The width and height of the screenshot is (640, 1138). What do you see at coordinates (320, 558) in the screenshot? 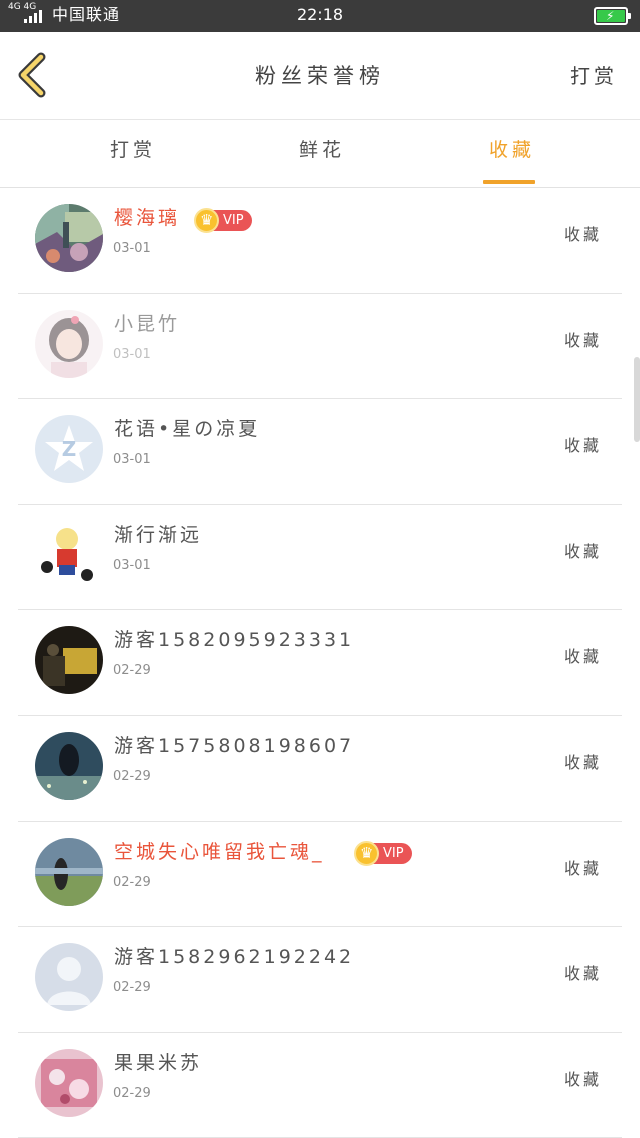
I see `list-item: 渐行渐远 03-01 收藏` at bounding box center [320, 558].